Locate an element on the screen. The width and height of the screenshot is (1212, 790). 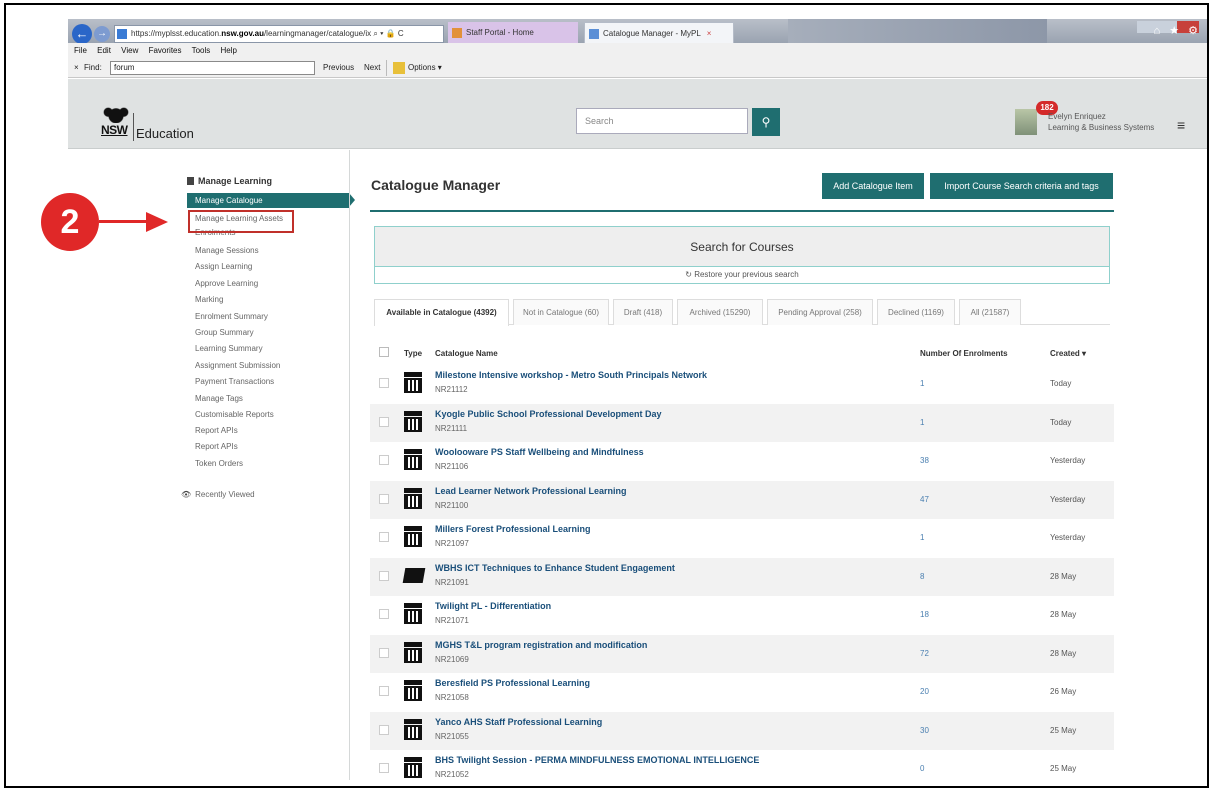
enrolment-count: 18 is located at coordinates (924, 614).